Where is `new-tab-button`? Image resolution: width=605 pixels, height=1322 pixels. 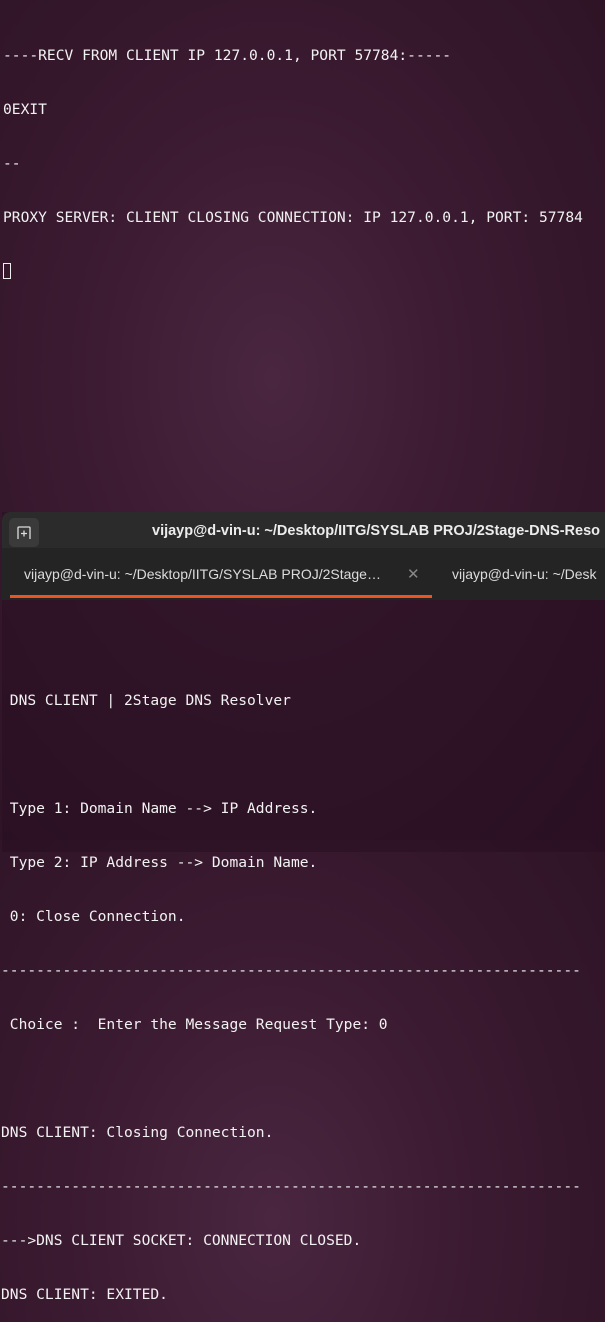 new-tab-button is located at coordinates (24, 532).